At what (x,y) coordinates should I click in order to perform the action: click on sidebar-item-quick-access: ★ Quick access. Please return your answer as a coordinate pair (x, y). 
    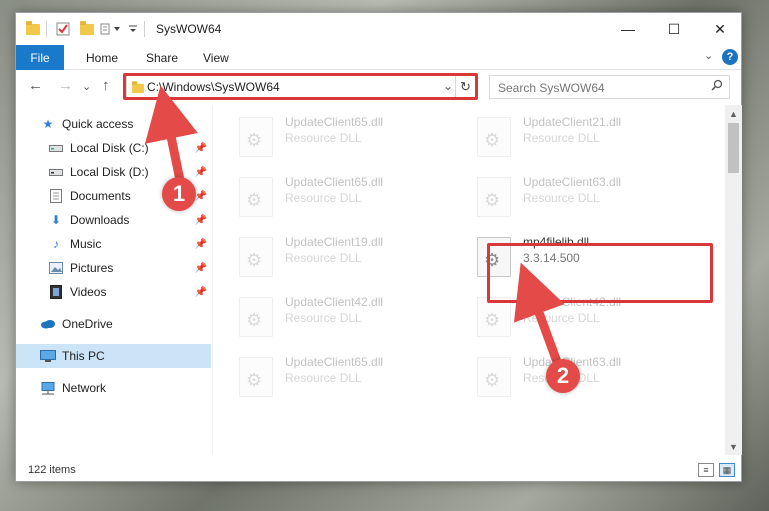
    Looking at the image, I should click on (113, 124).